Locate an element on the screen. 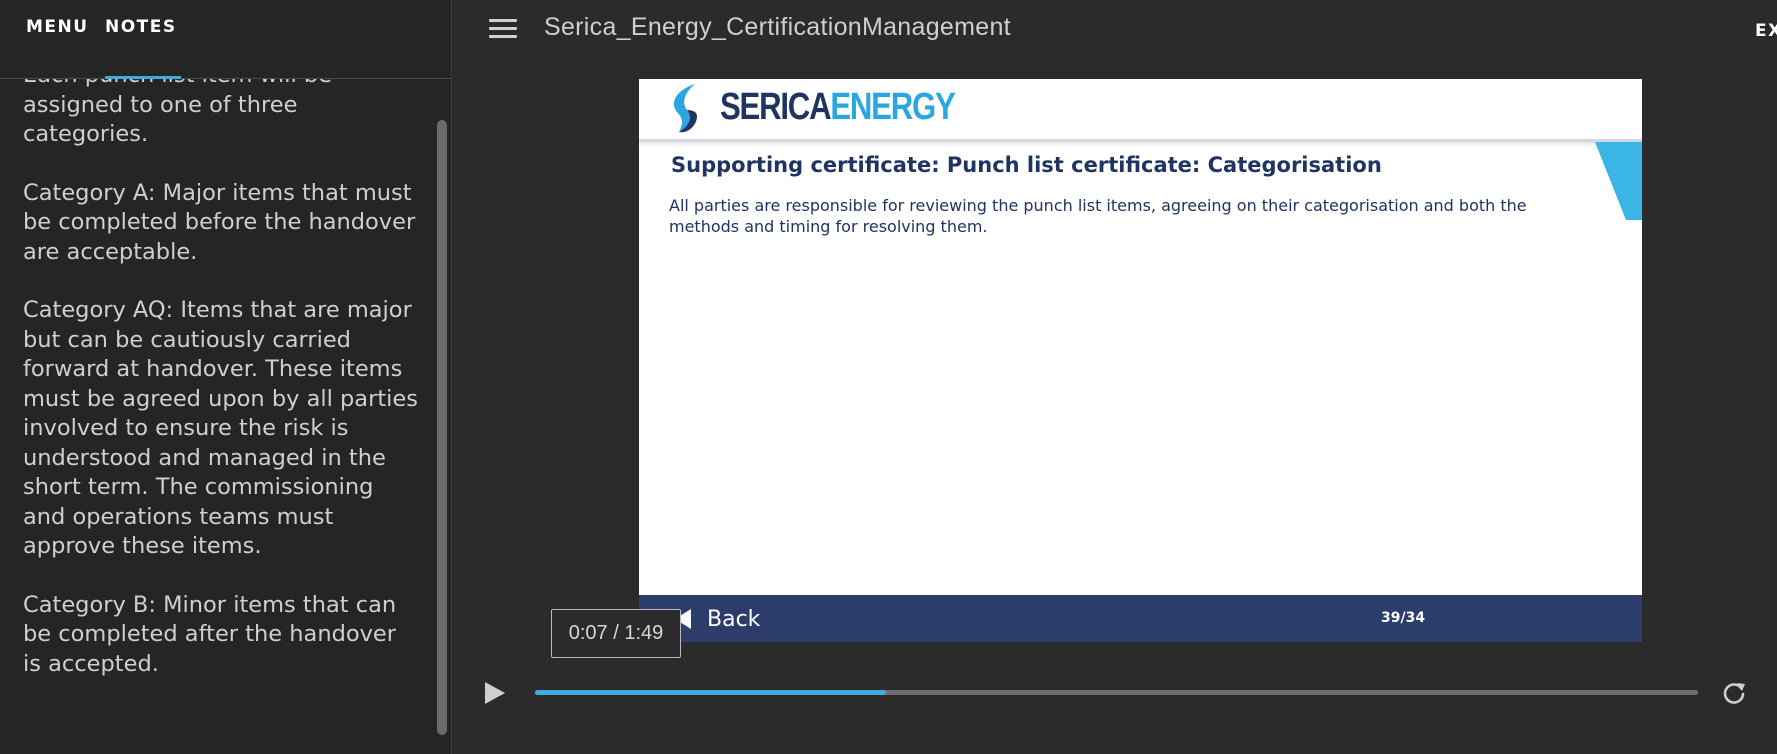 The width and height of the screenshot is (1777, 754). course-title: Serica_Energy_CertificationManagement is located at coordinates (777, 27).